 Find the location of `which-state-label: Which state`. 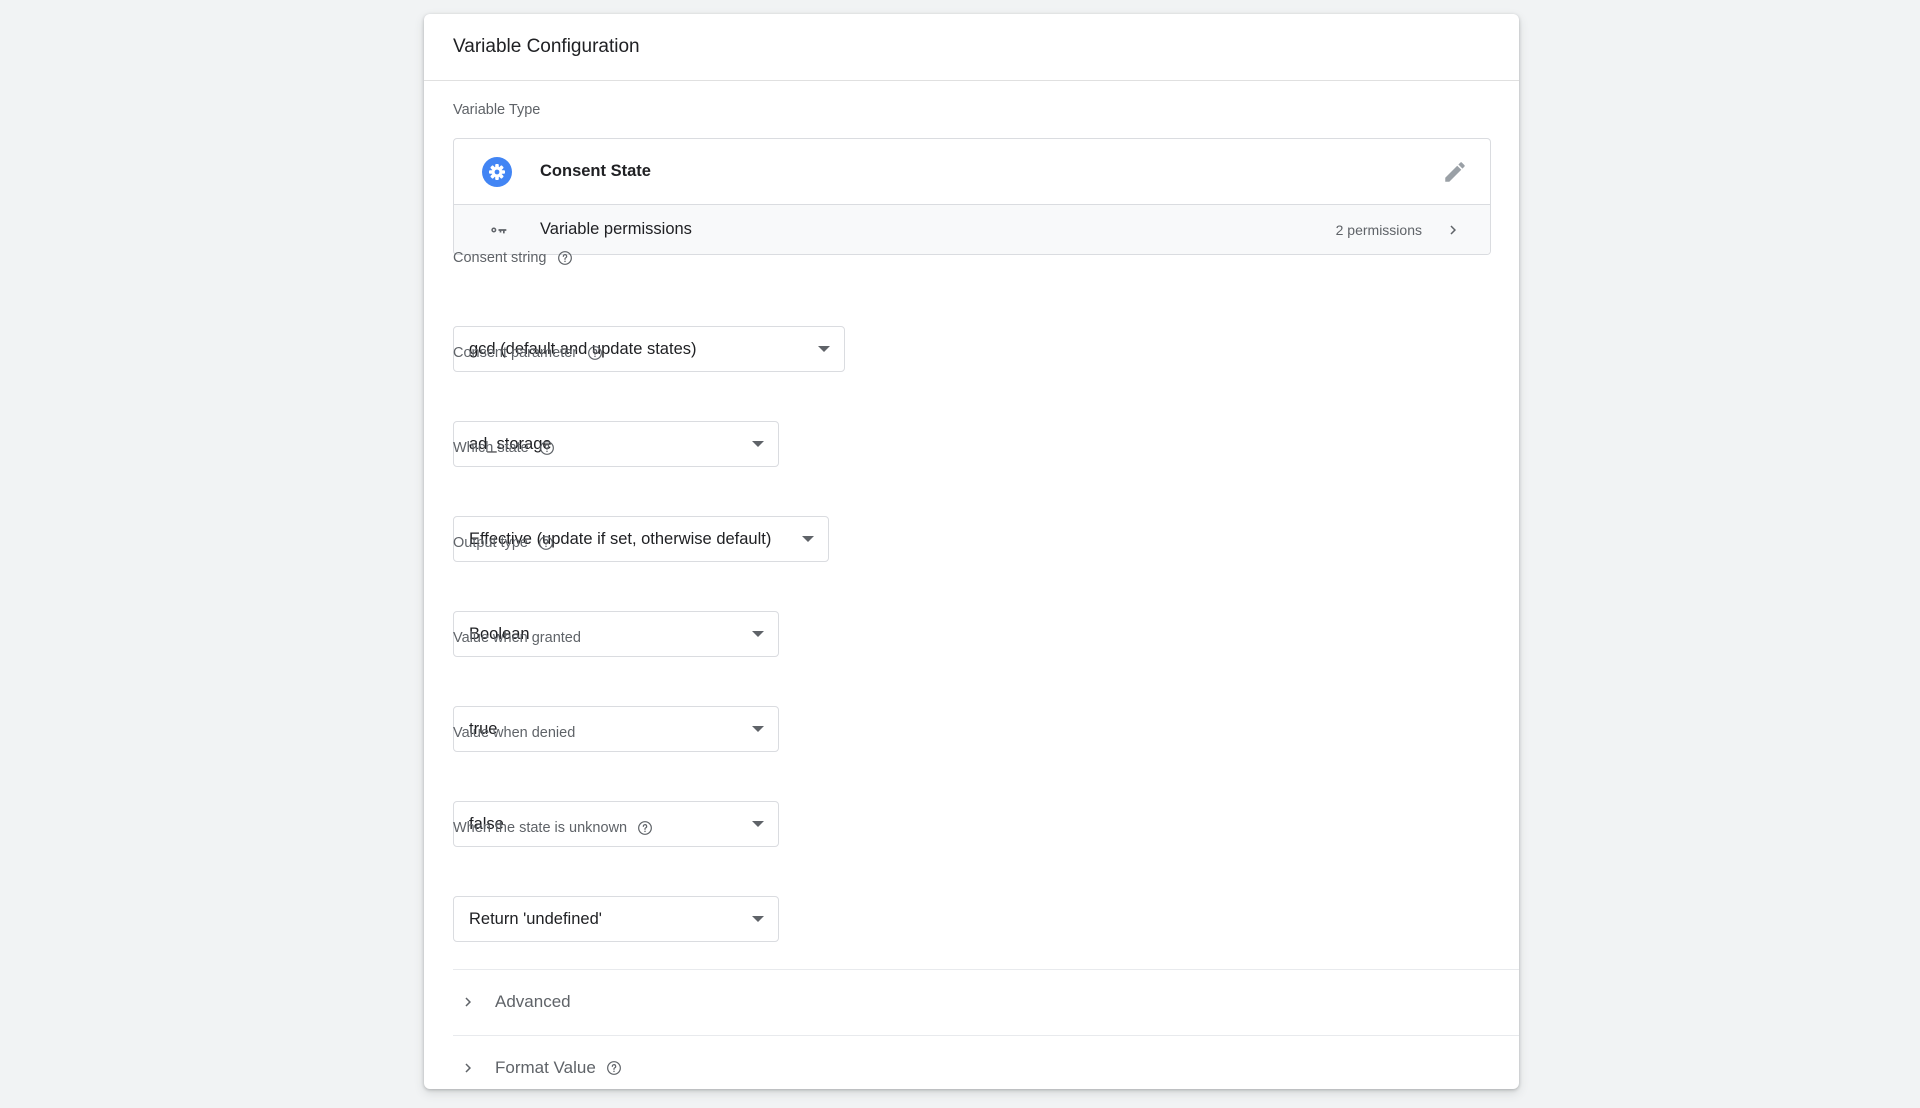

which-state-label: Which state is located at coordinates (491, 448).